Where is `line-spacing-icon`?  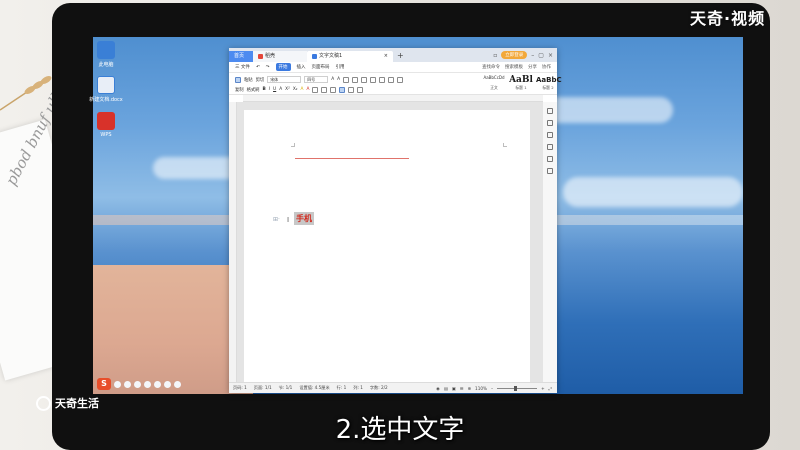 line-spacing-icon is located at coordinates (351, 89).